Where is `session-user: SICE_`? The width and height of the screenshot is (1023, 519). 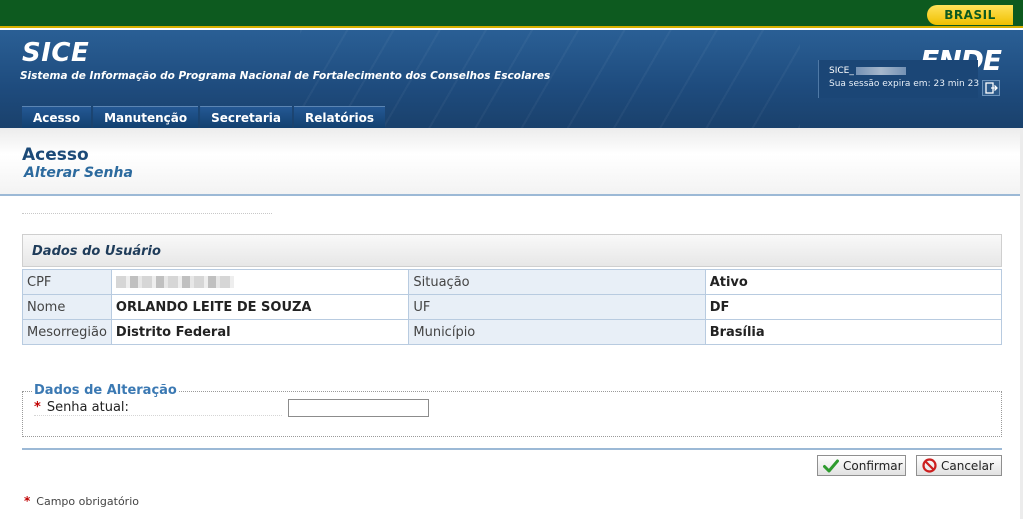
session-user: SICE_ is located at coordinates (898, 71).